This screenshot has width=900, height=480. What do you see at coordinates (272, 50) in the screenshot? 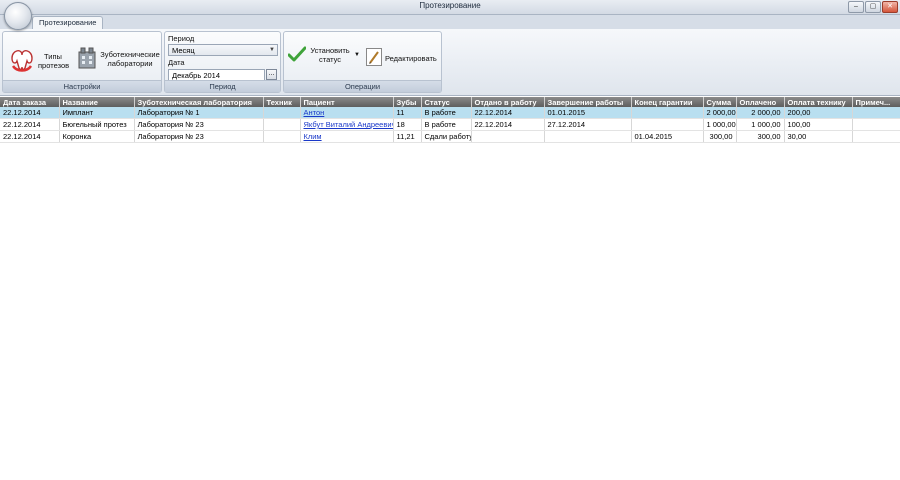
I see `chevron-down-icon: ▼` at bounding box center [272, 50].